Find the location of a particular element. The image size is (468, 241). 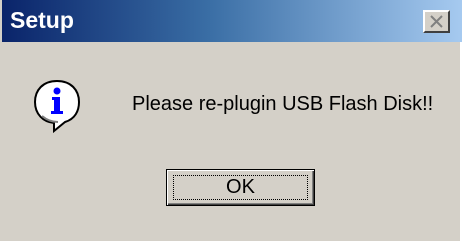

close-button is located at coordinates (436, 21).